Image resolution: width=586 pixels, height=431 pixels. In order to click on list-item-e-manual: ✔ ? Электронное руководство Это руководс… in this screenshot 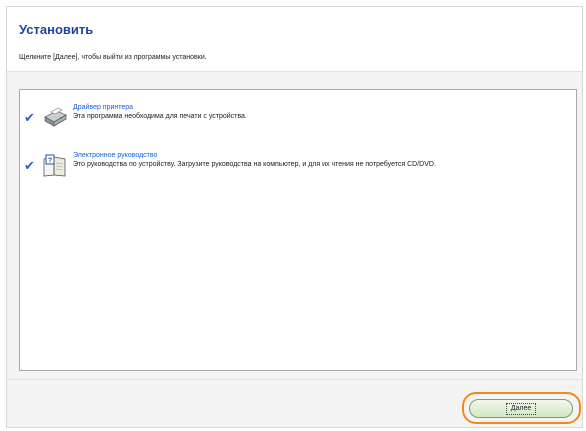, I will do `click(298, 167)`.